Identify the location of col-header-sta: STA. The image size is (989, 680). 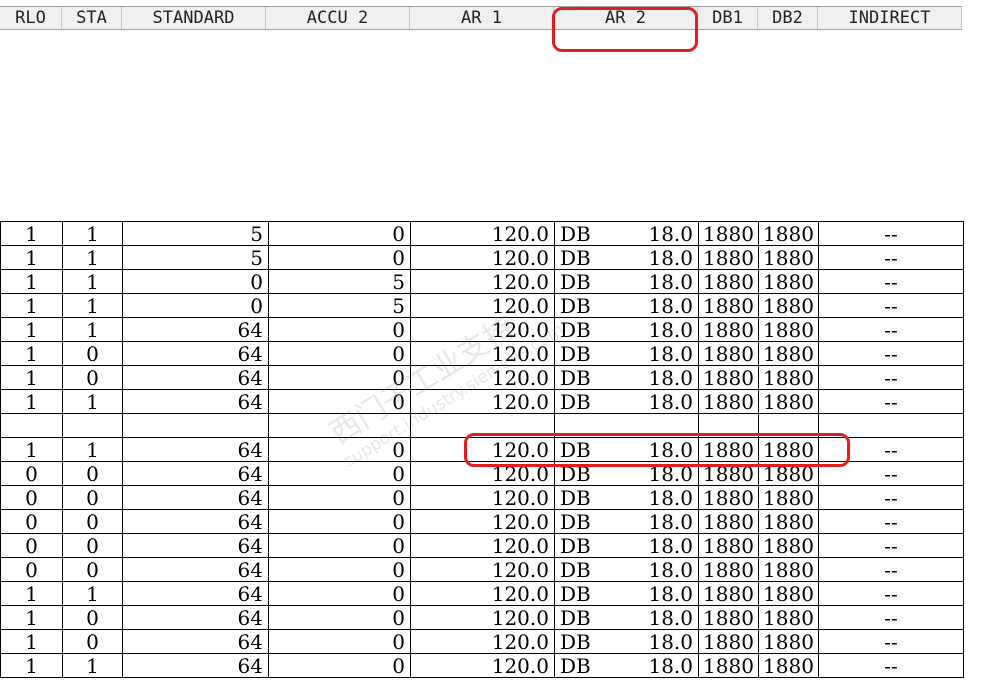
(92, 18).